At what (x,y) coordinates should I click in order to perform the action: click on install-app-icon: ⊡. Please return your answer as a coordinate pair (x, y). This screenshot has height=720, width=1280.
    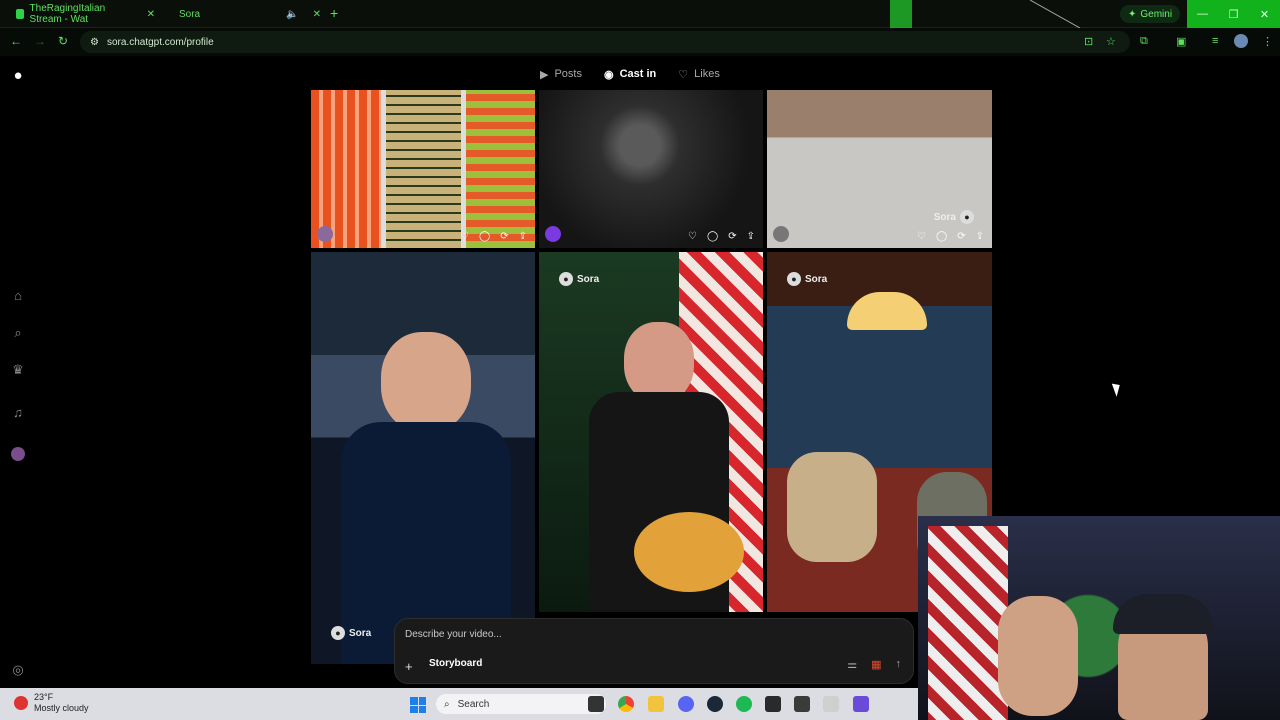
    Looking at the image, I should click on (1088, 41).